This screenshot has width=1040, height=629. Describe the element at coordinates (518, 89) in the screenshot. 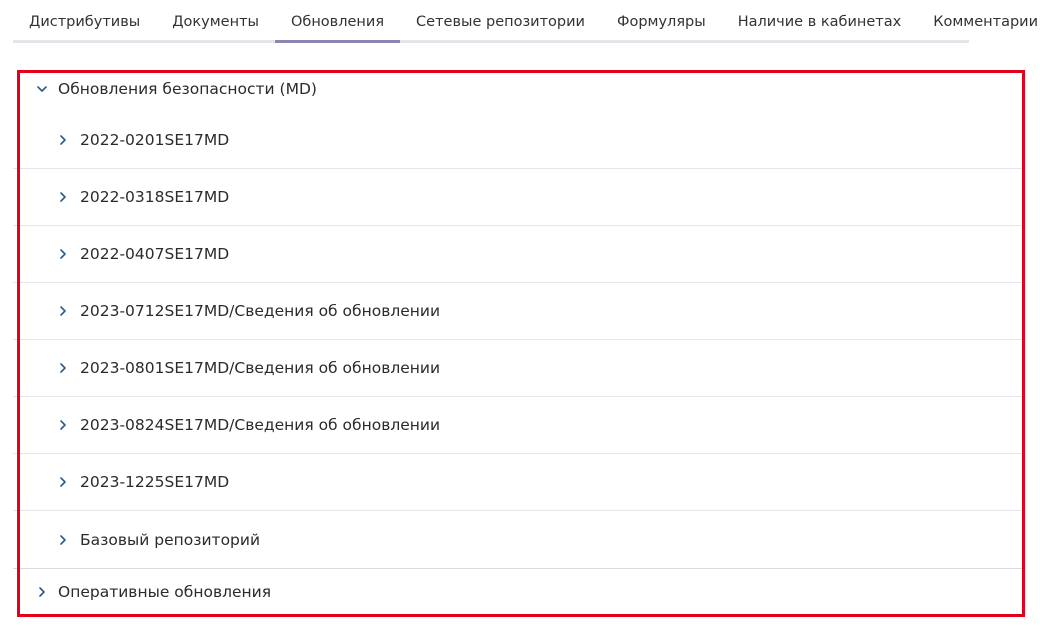

I see `tree-node-security-updates-header: Обновления безопасности (MD)` at that location.